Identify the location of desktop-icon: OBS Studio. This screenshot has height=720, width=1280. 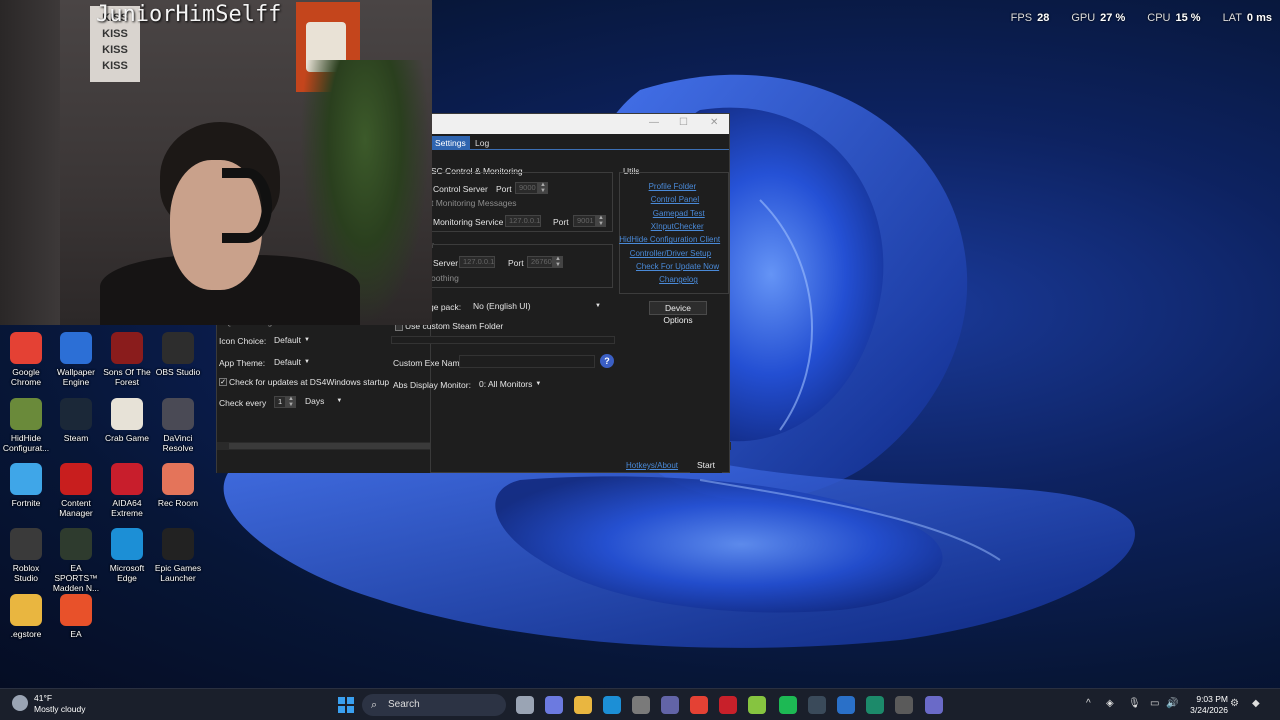
(178, 354).